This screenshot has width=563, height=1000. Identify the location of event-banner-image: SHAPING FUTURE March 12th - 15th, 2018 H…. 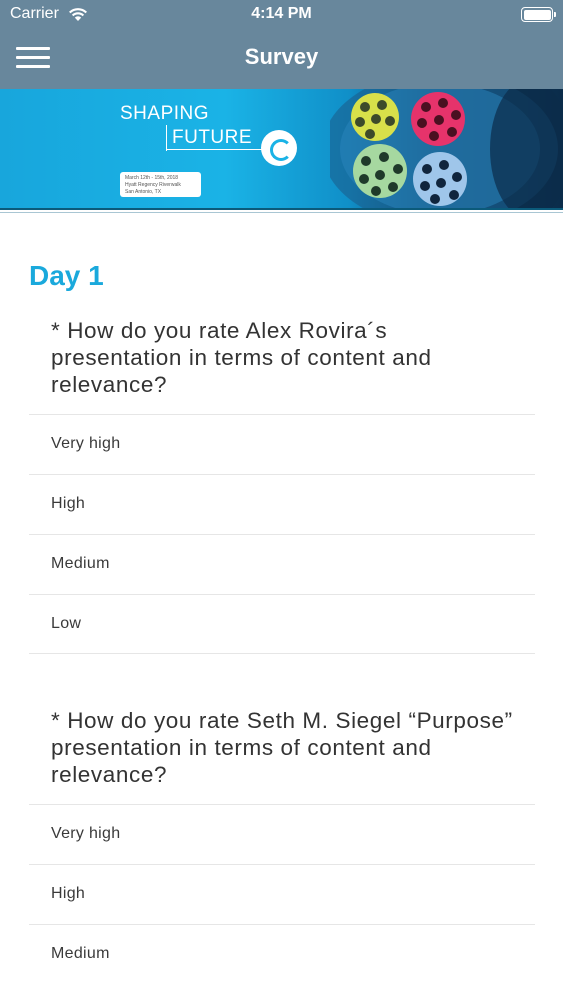
(281, 148).